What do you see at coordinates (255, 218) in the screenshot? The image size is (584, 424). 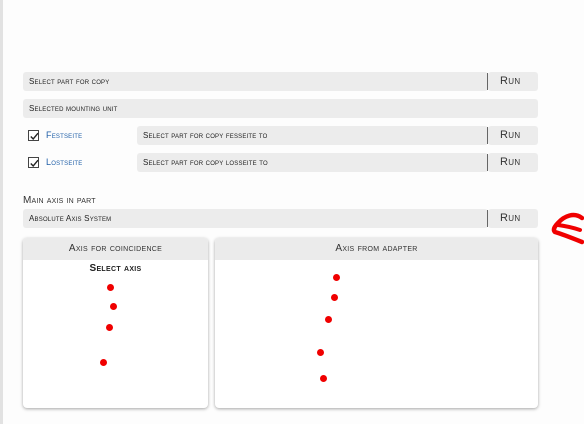 I see `absolute-axis-system-field: Absolute Axis System` at bounding box center [255, 218].